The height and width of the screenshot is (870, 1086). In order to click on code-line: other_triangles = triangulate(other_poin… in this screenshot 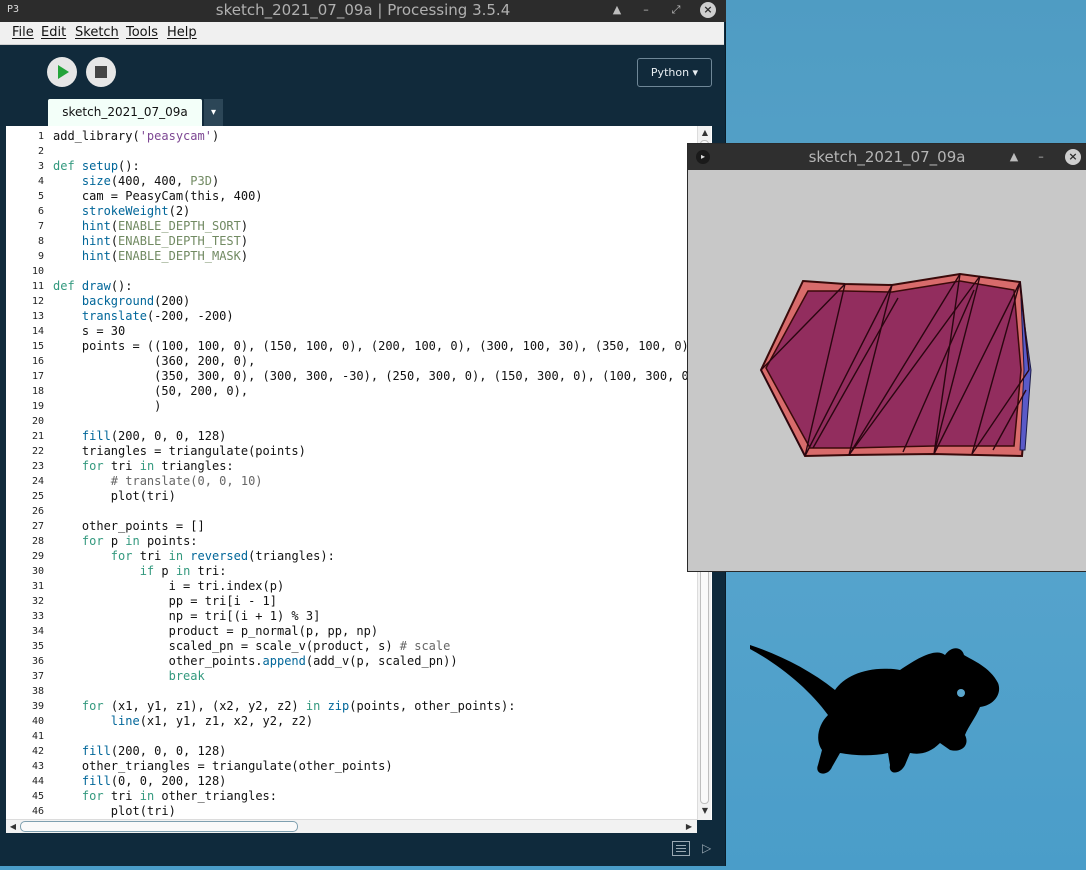, I will do `click(223, 766)`.